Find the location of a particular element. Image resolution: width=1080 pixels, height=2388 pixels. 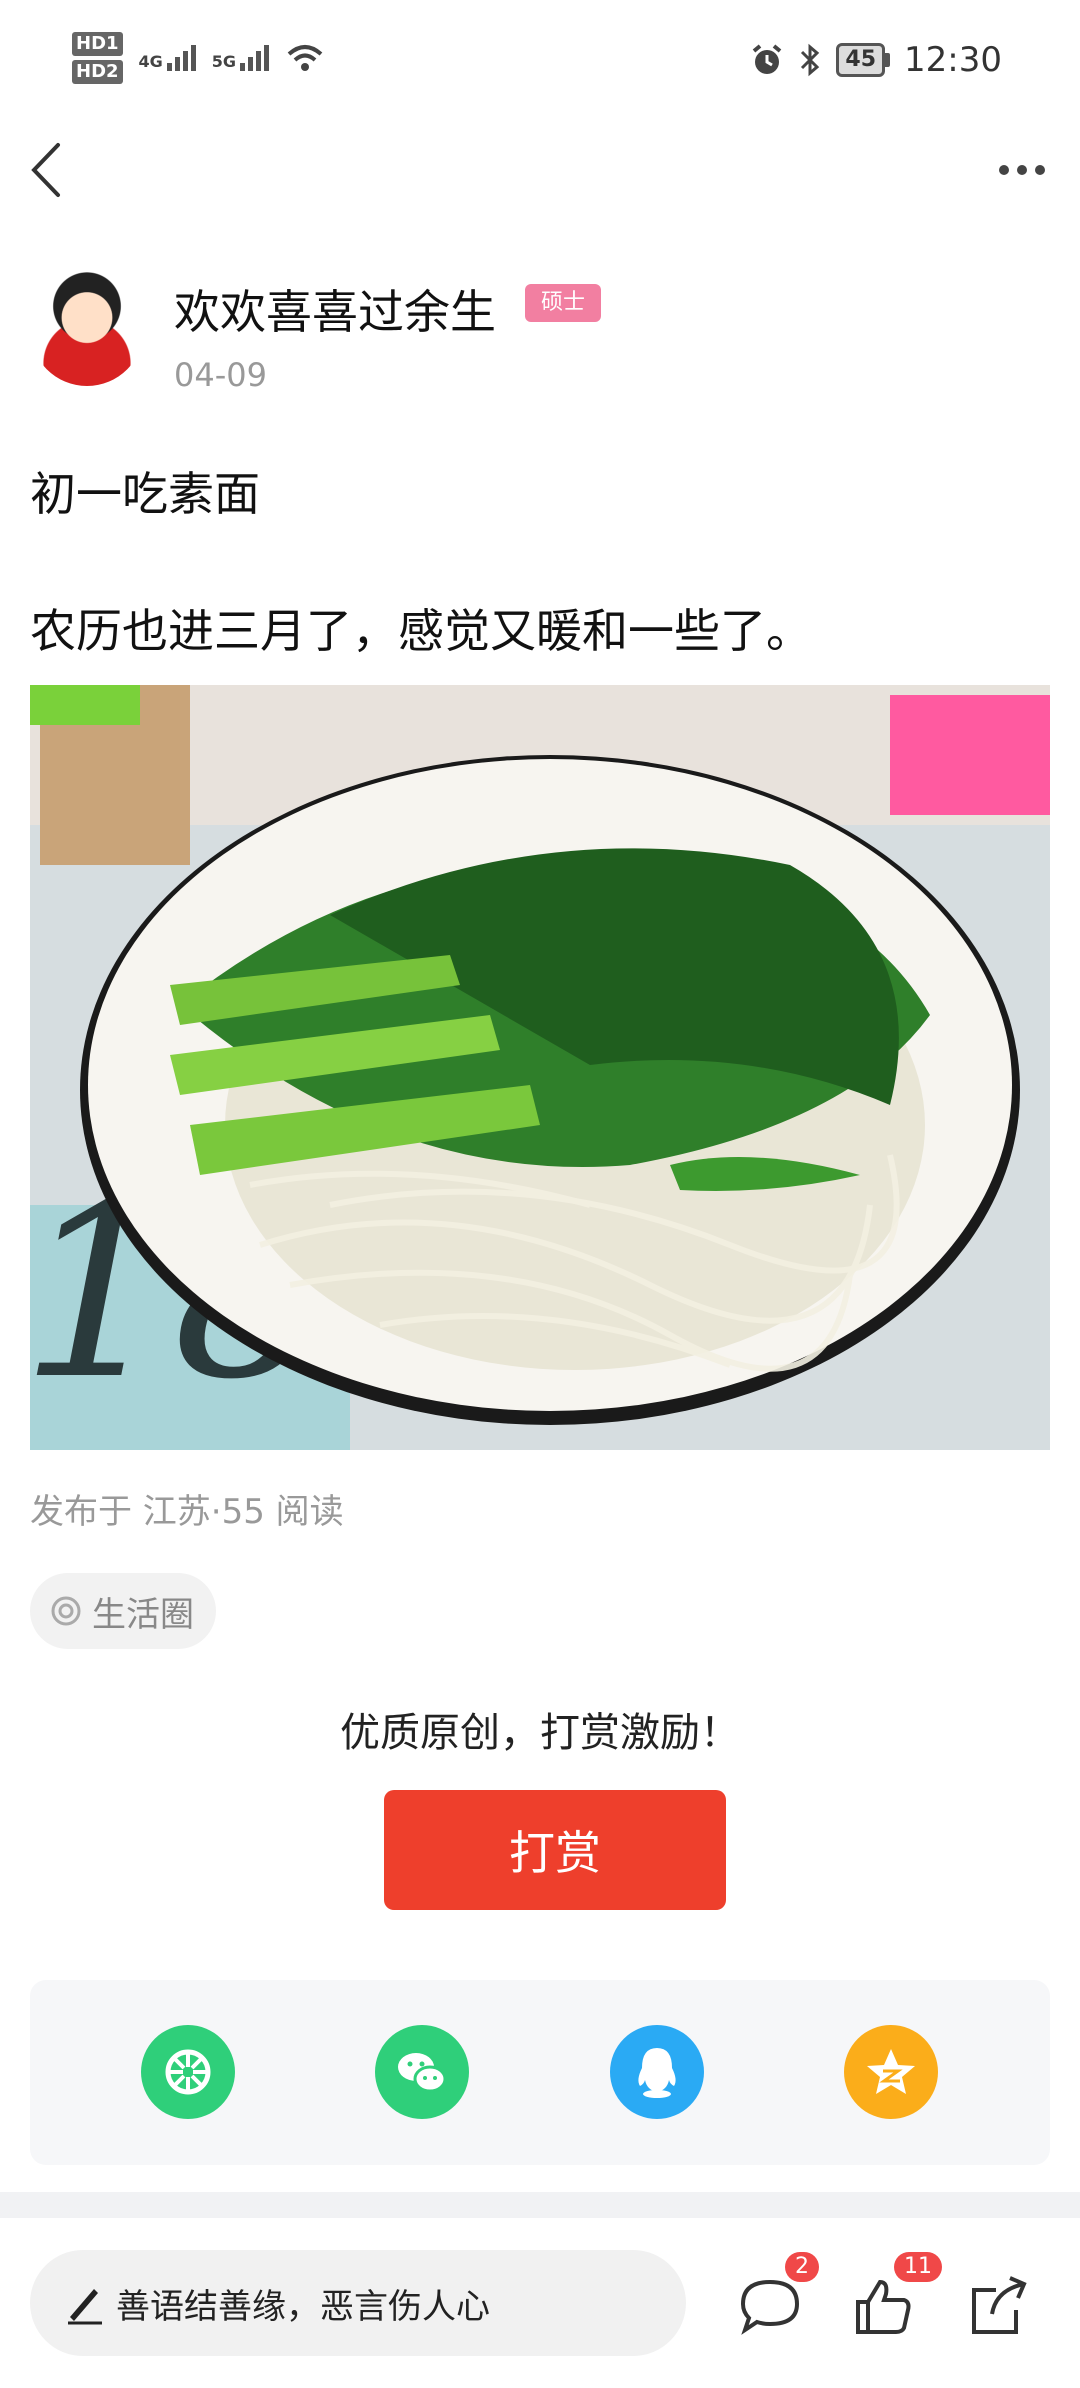

comment-bubble-icon is located at coordinates (770, 2307).